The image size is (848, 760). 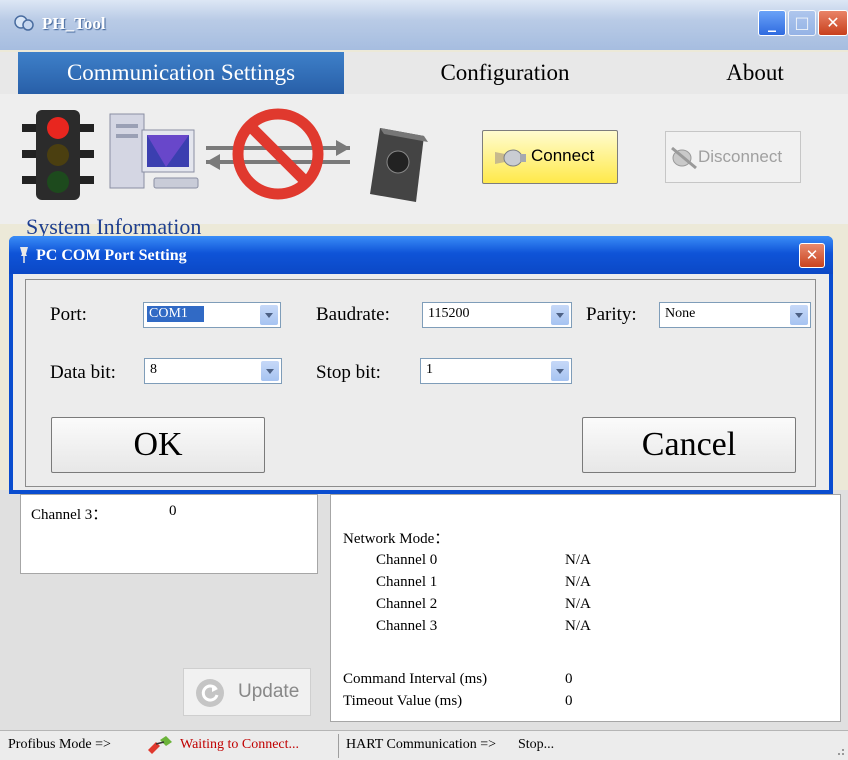 I want to click on refresh-icon, so click(x=210, y=693).